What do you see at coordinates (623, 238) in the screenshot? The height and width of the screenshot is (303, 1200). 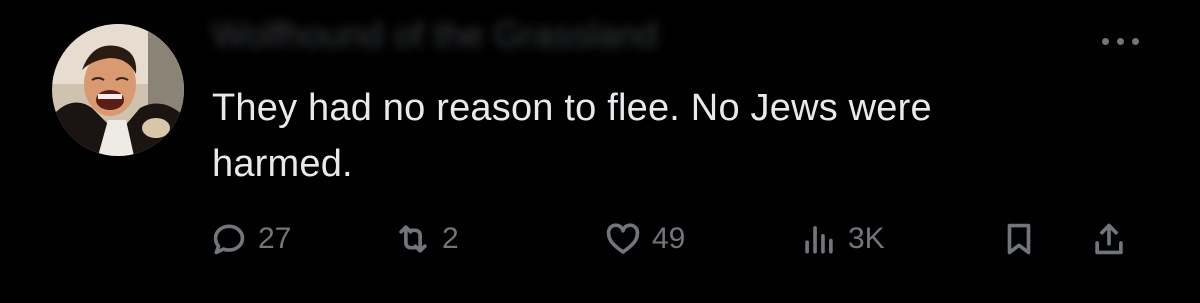 I see `heart-icon` at bounding box center [623, 238].